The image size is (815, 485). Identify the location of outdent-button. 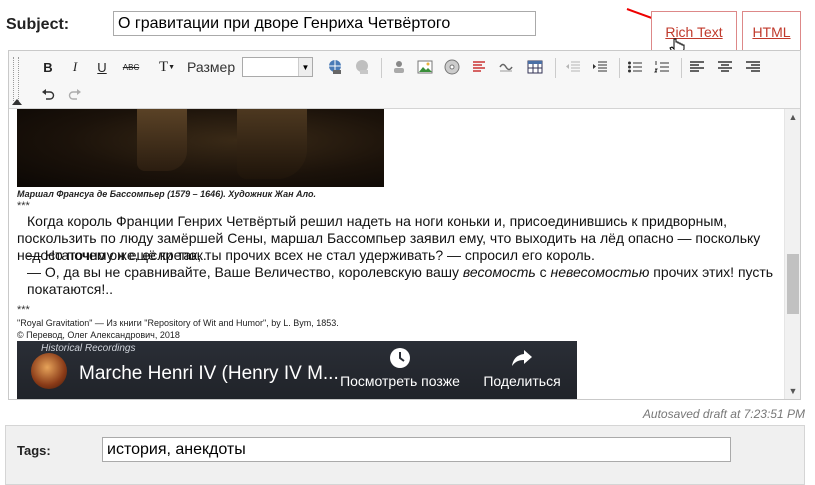
(573, 67).